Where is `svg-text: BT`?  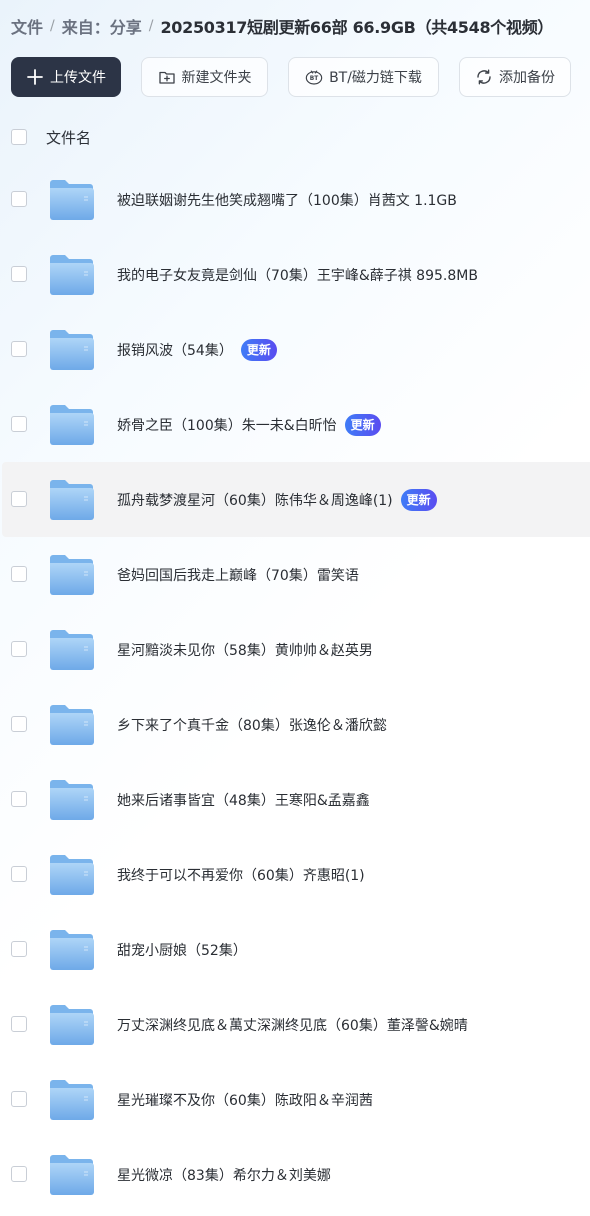
svg-text: BT is located at coordinates (314, 79).